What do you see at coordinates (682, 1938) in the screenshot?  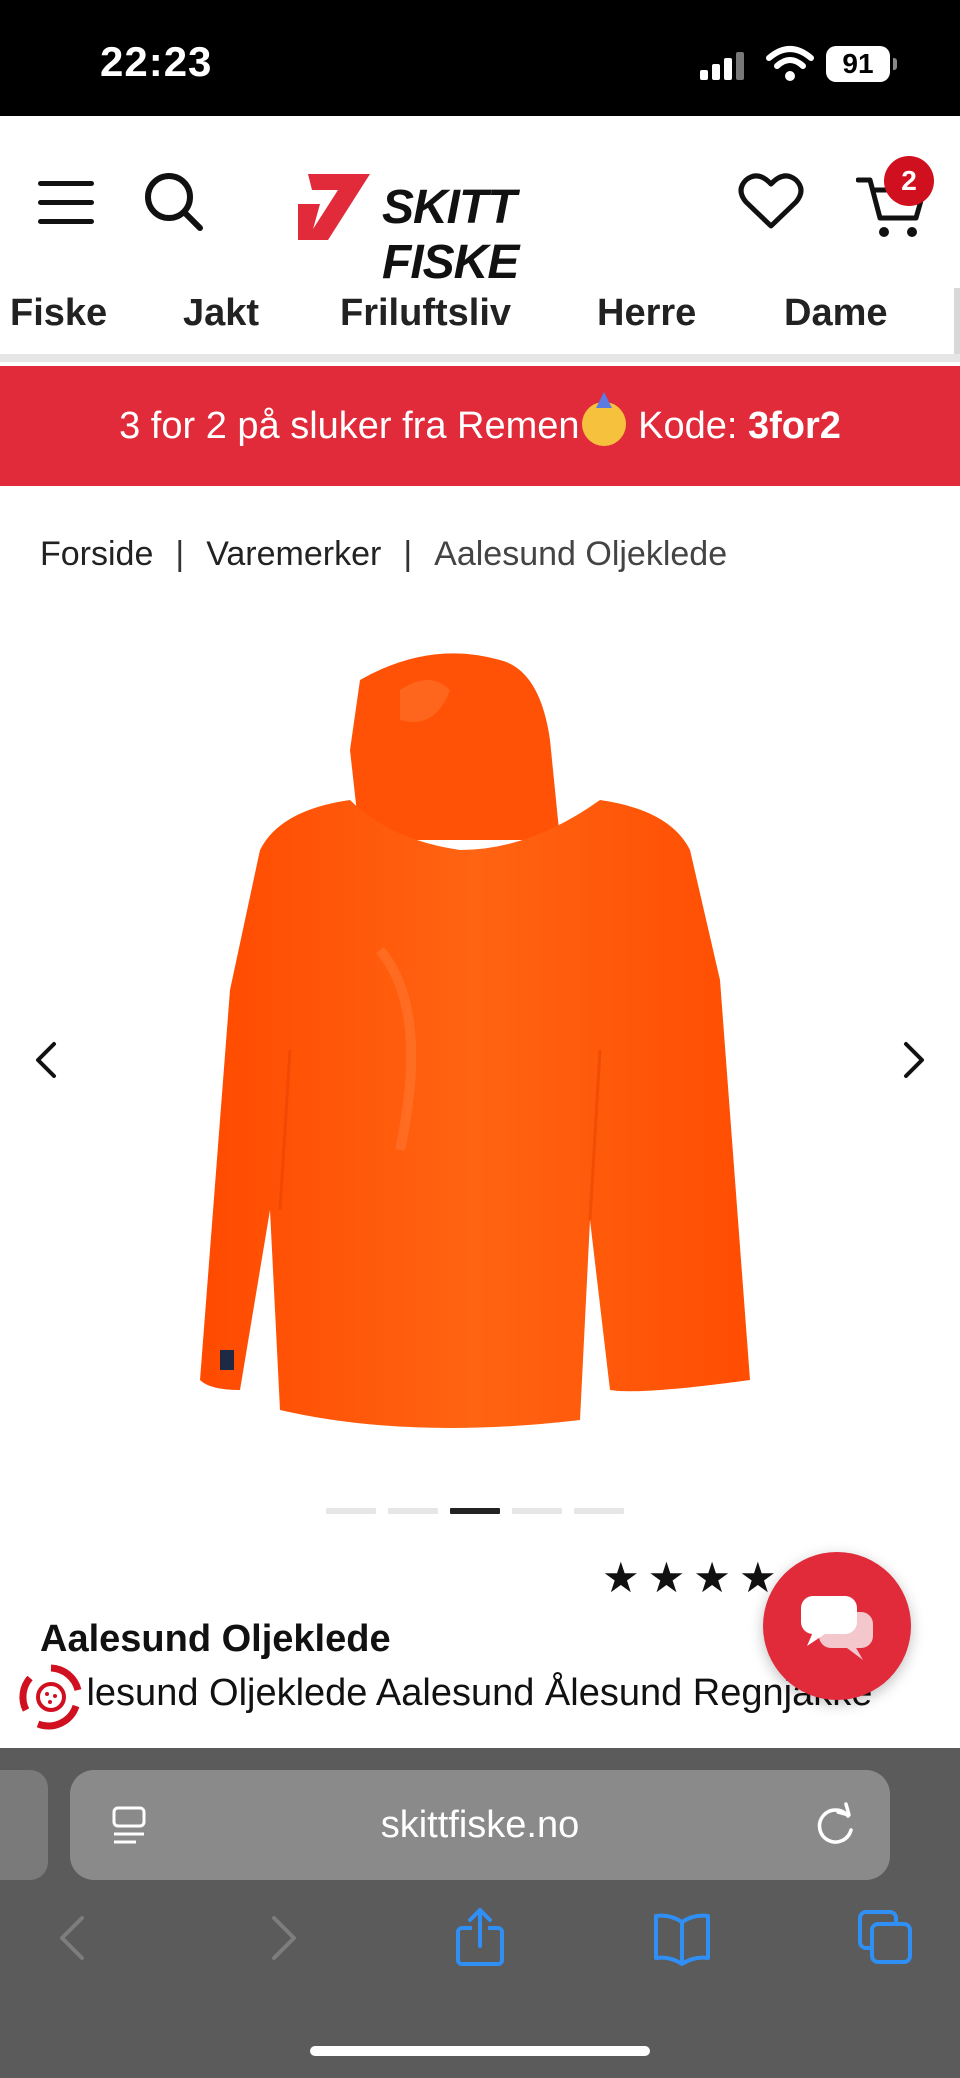 I see `bookmarks-icon` at bounding box center [682, 1938].